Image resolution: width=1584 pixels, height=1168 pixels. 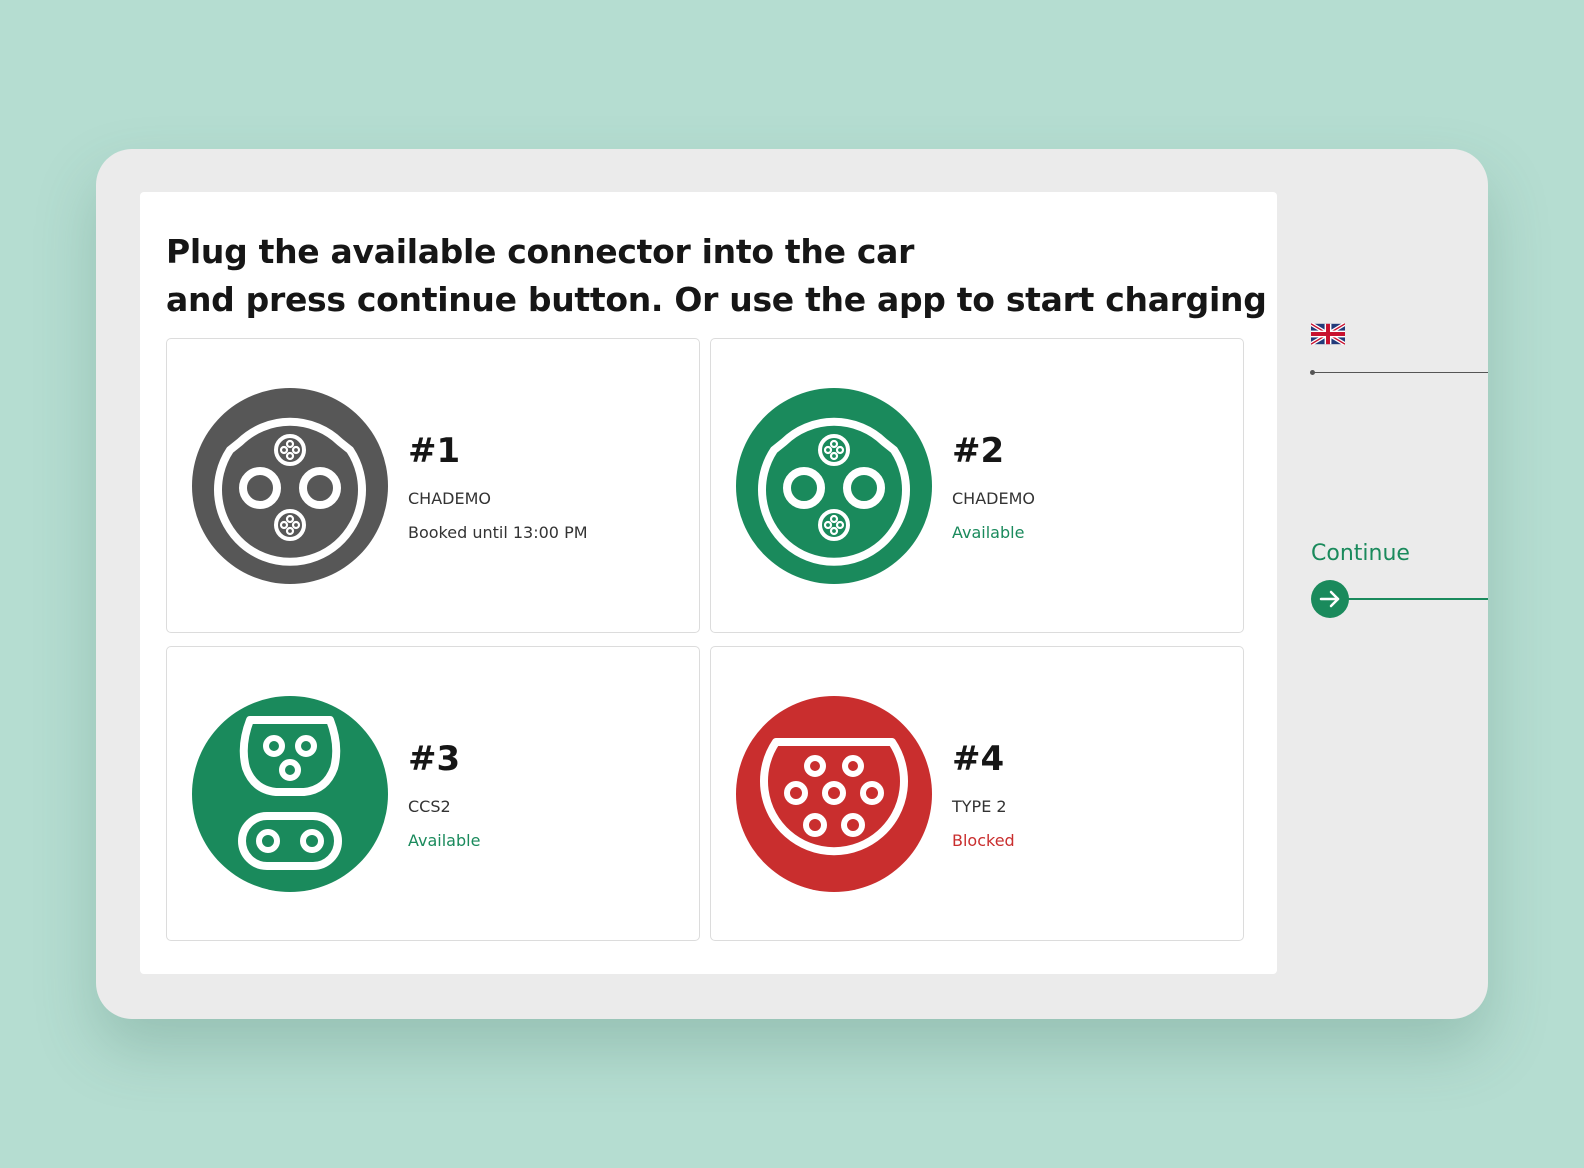 I want to click on connector-card-4: #4 TYPE 2 Blocked, so click(x=977, y=793).